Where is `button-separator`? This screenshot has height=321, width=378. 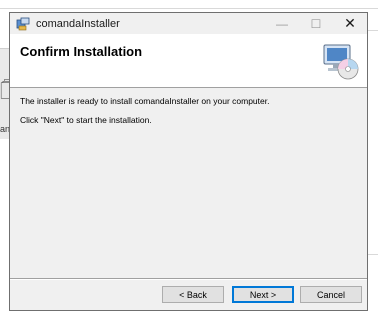 button-separator is located at coordinates (188, 279).